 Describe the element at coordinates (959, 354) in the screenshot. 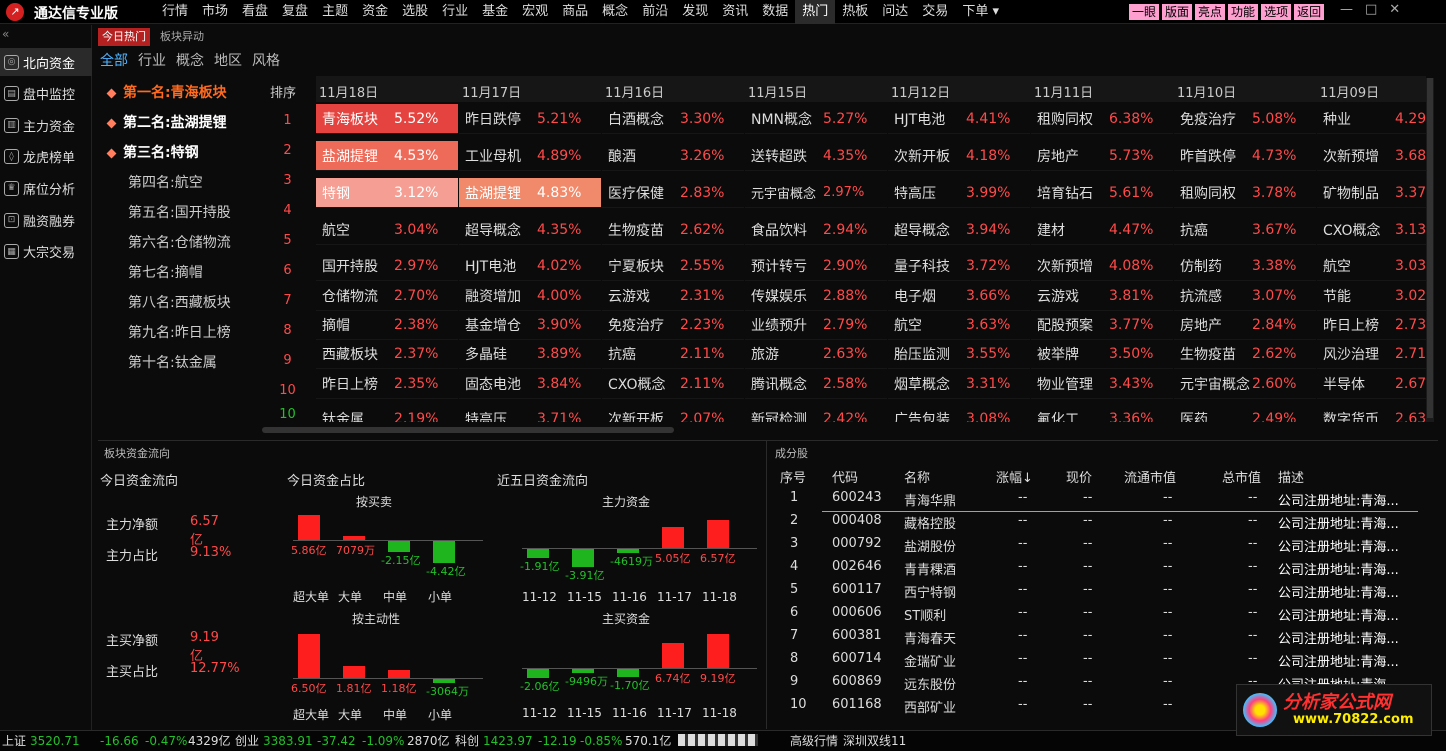

I see `sector-cell: 胎压监测 3.55%` at that location.